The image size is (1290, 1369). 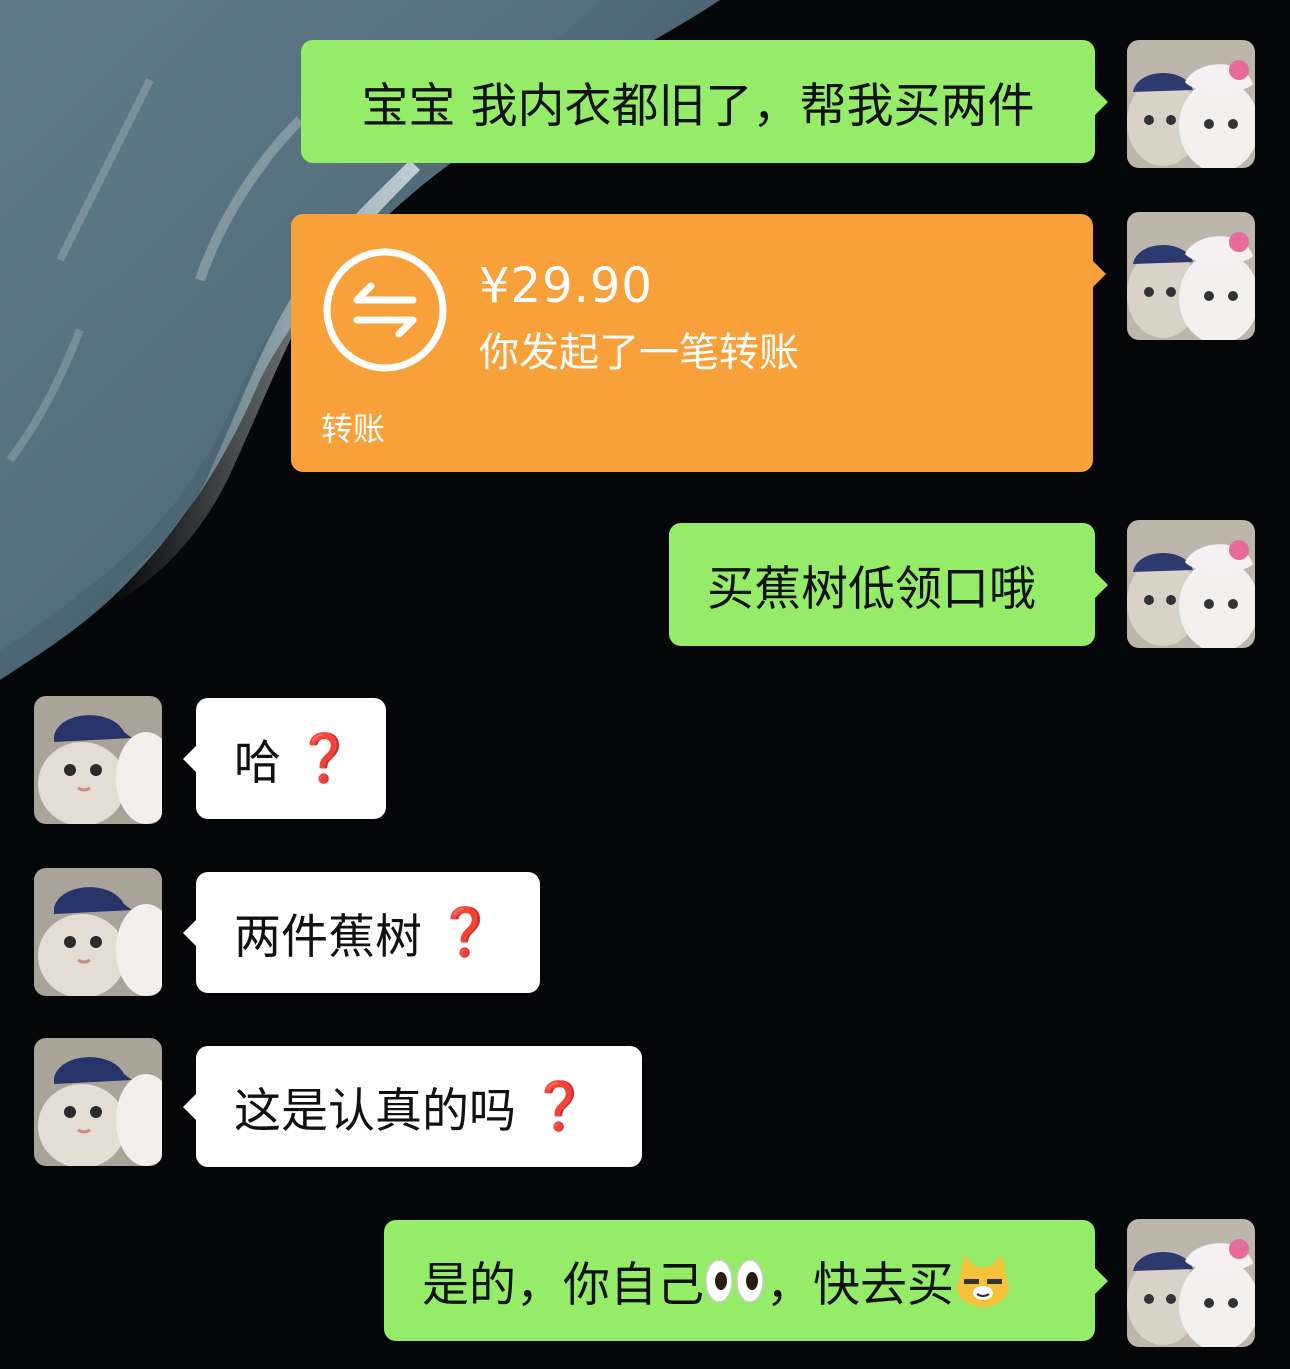 What do you see at coordinates (698, 106) in the screenshot?
I see `message-text: 宝宝 我内衣都旧了，帮我买两件` at bounding box center [698, 106].